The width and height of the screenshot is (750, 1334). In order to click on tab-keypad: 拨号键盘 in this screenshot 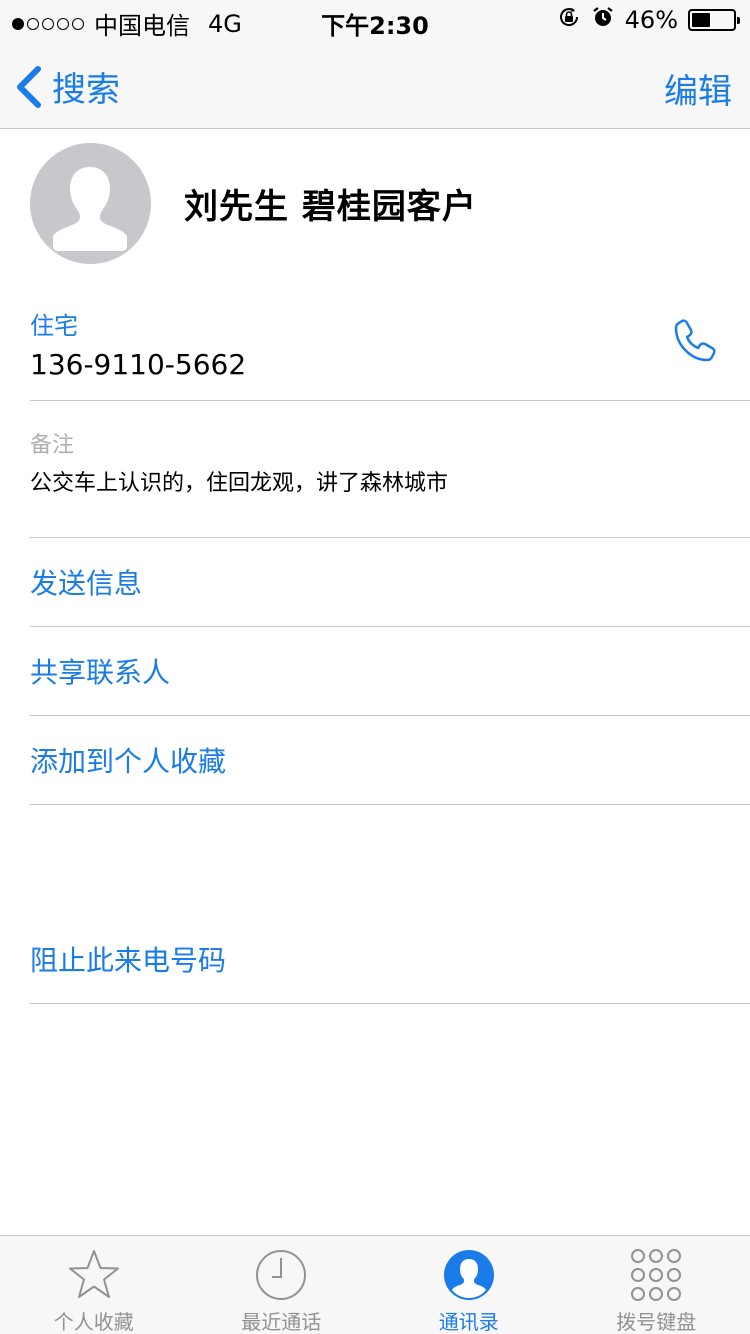, I will do `click(656, 1285)`.